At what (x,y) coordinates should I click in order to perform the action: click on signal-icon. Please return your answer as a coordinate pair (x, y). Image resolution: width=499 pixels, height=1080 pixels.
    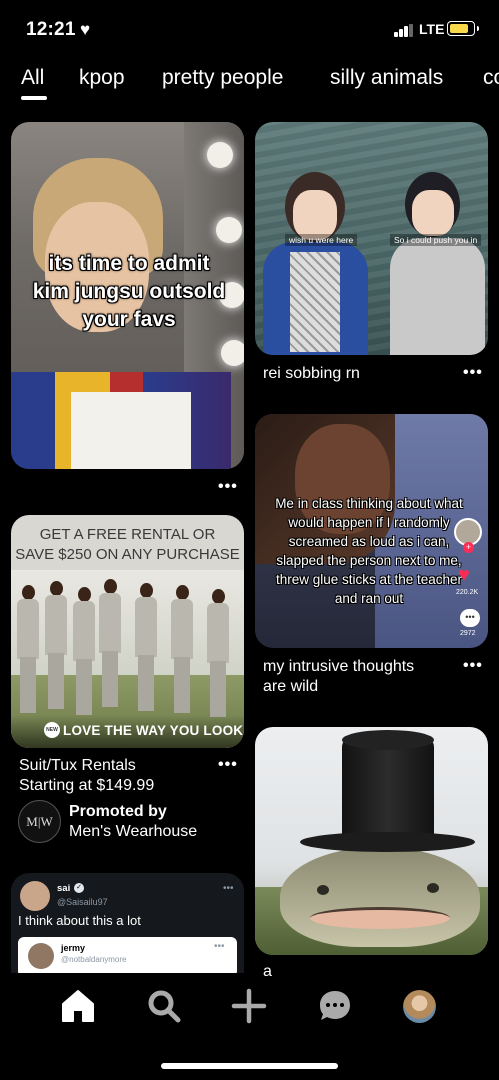
    Looking at the image, I should click on (404, 30).